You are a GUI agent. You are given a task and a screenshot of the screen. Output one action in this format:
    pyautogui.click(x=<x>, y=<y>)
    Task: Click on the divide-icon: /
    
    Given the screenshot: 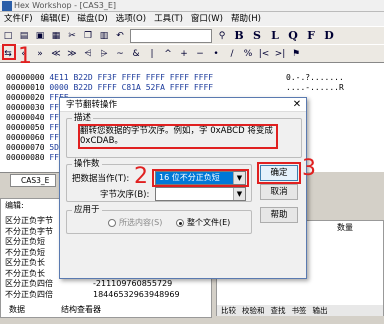 What is the action you would take?
    pyautogui.click(x=232, y=54)
    